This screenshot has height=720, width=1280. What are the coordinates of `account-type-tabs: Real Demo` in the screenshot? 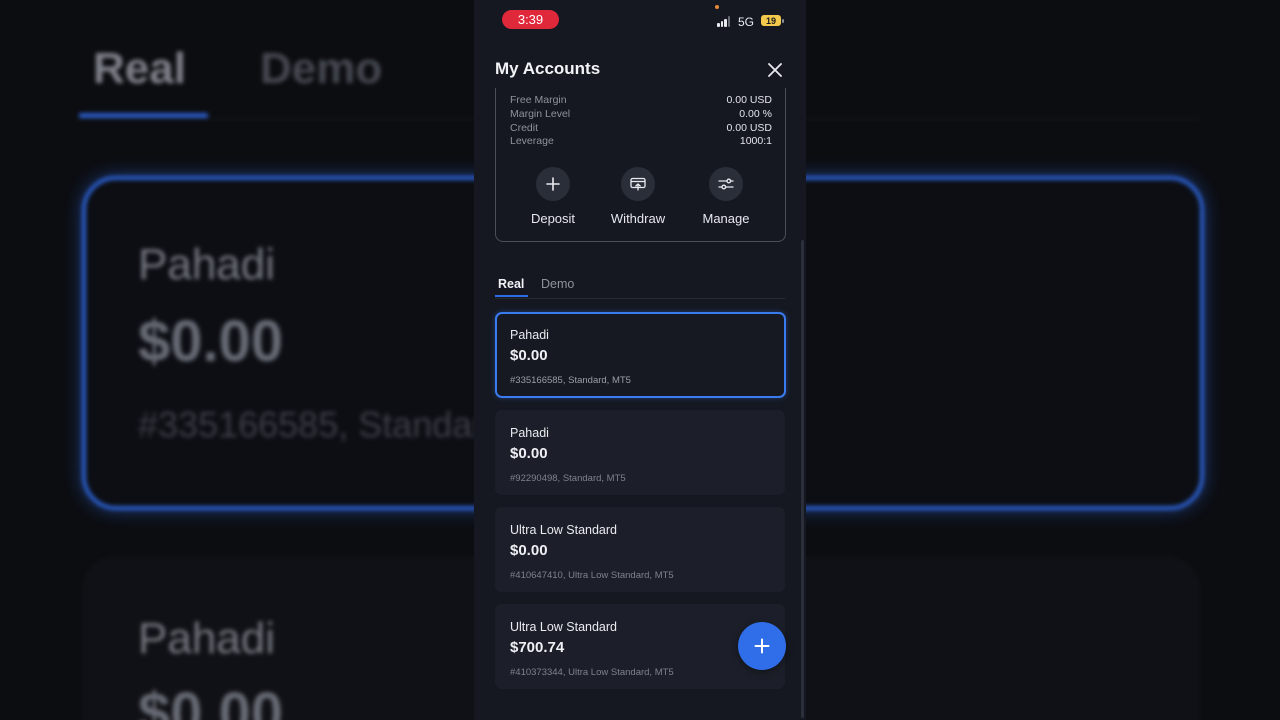 It's located at (640, 287).